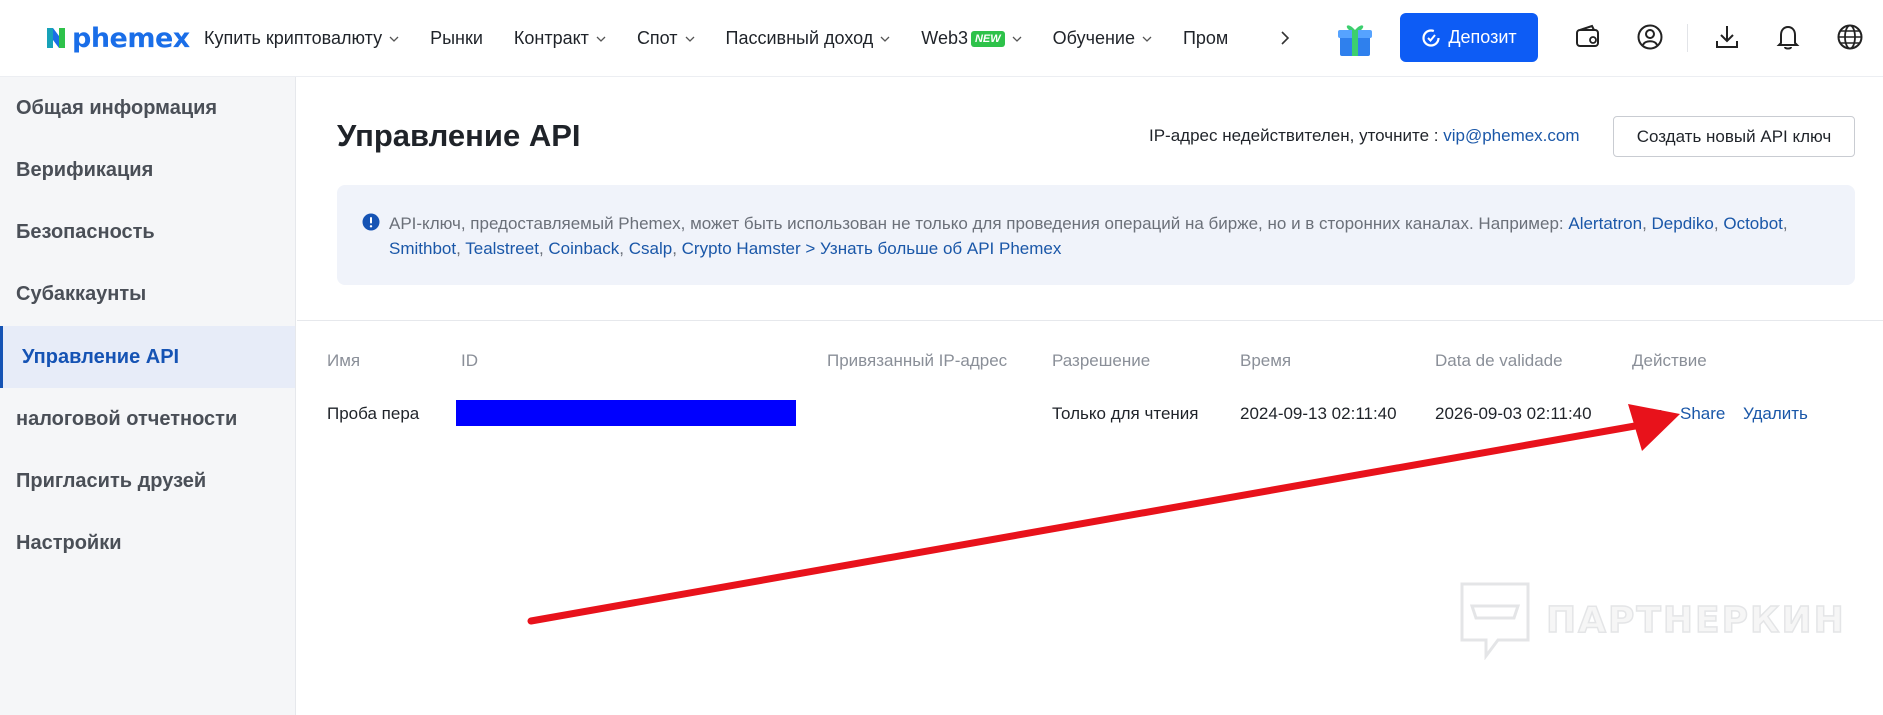 The image size is (1883, 715). What do you see at coordinates (81, 293) in the screenshot?
I see `sidebar-item-label: Субаккаунты` at bounding box center [81, 293].